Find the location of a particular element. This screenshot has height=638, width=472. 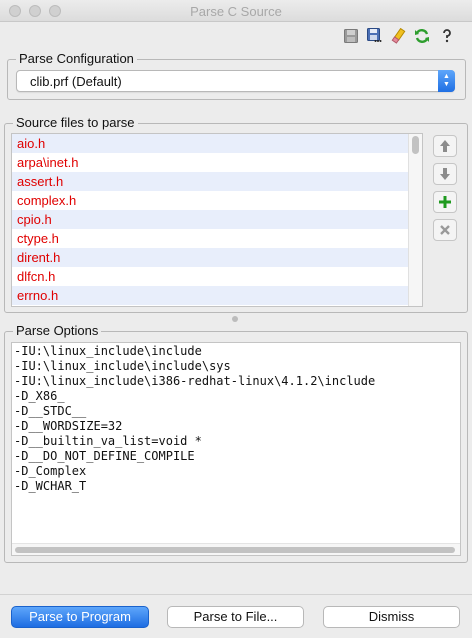

list-item: dirent.h is located at coordinates (217, 257).